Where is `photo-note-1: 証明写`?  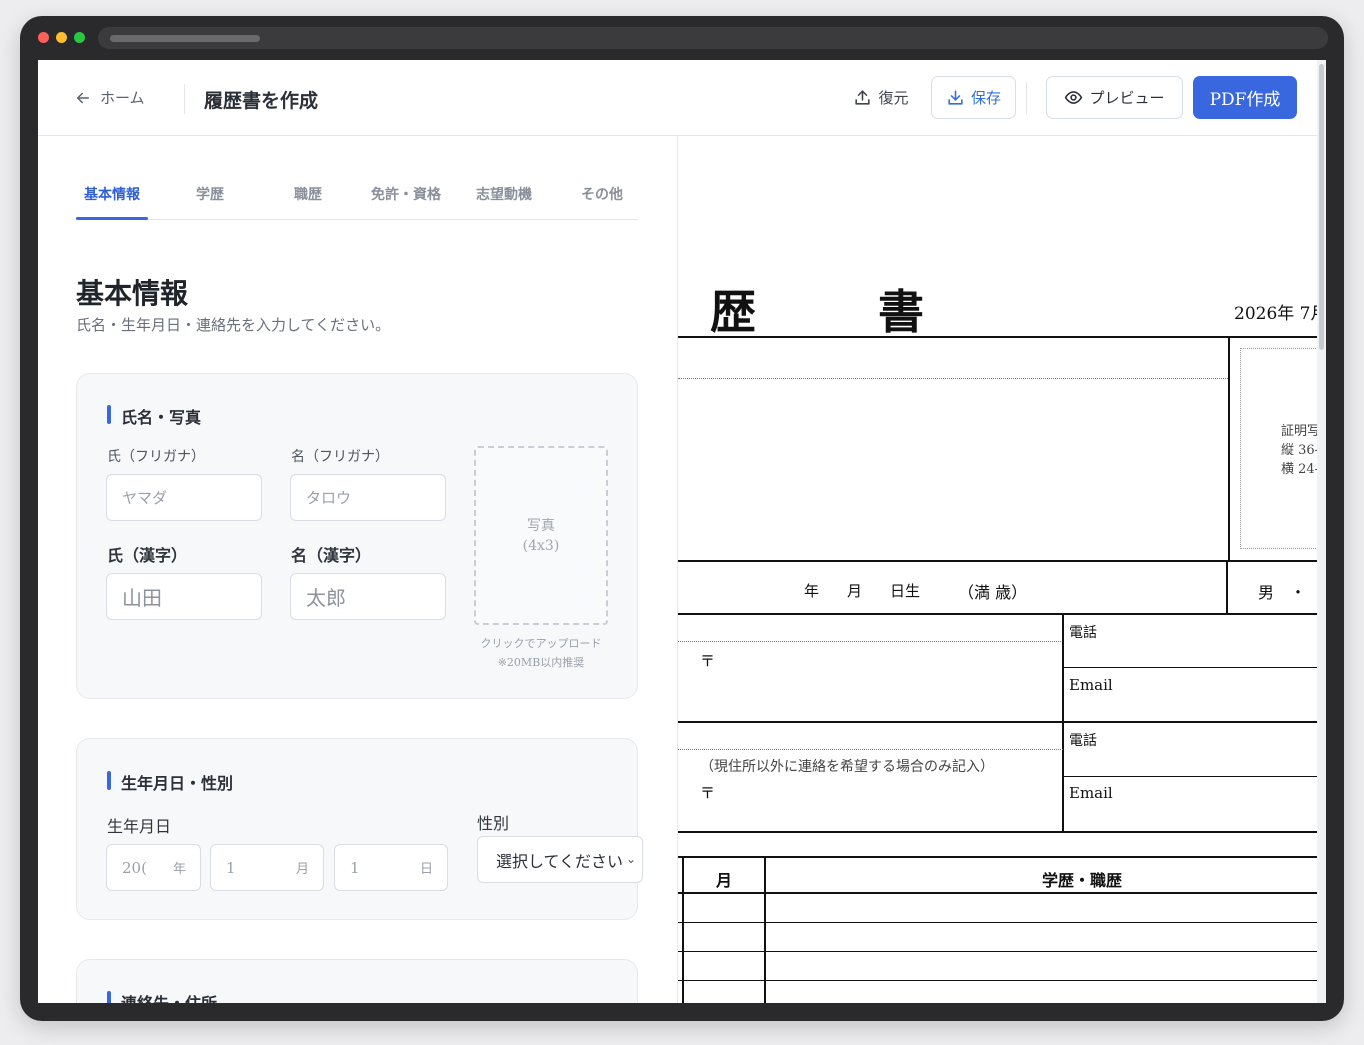
photo-note-1: 証明写 is located at coordinates (1301, 431).